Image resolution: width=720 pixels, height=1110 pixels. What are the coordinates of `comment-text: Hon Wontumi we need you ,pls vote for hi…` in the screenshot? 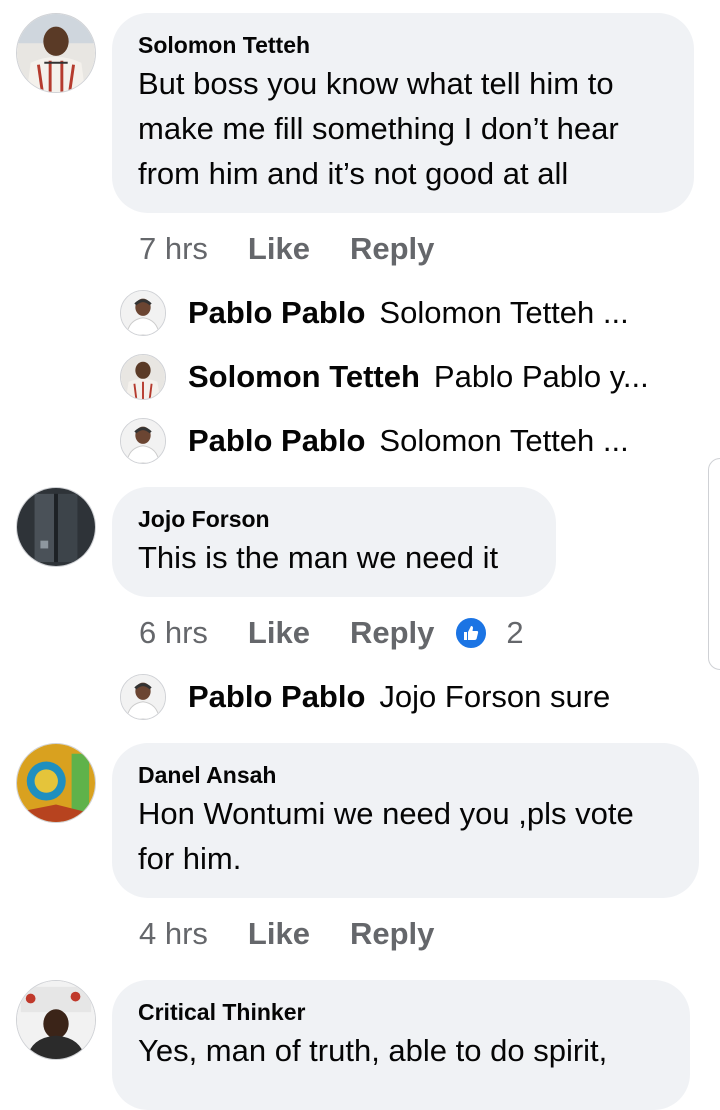 It's located at (386, 836).